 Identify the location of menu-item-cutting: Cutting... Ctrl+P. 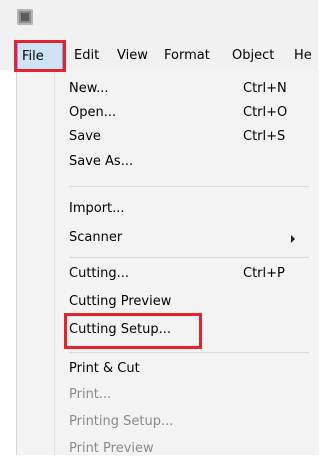
(167, 274).